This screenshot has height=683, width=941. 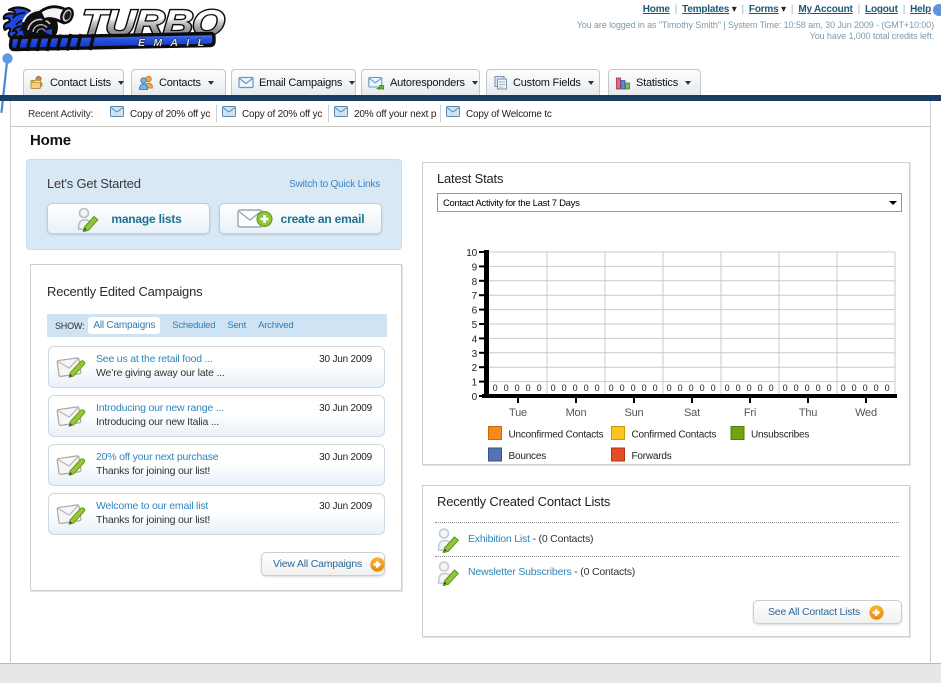 What do you see at coordinates (780, 435) in the screenshot?
I see `svg-text: Unsubscribes` at bounding box center [780, 435].